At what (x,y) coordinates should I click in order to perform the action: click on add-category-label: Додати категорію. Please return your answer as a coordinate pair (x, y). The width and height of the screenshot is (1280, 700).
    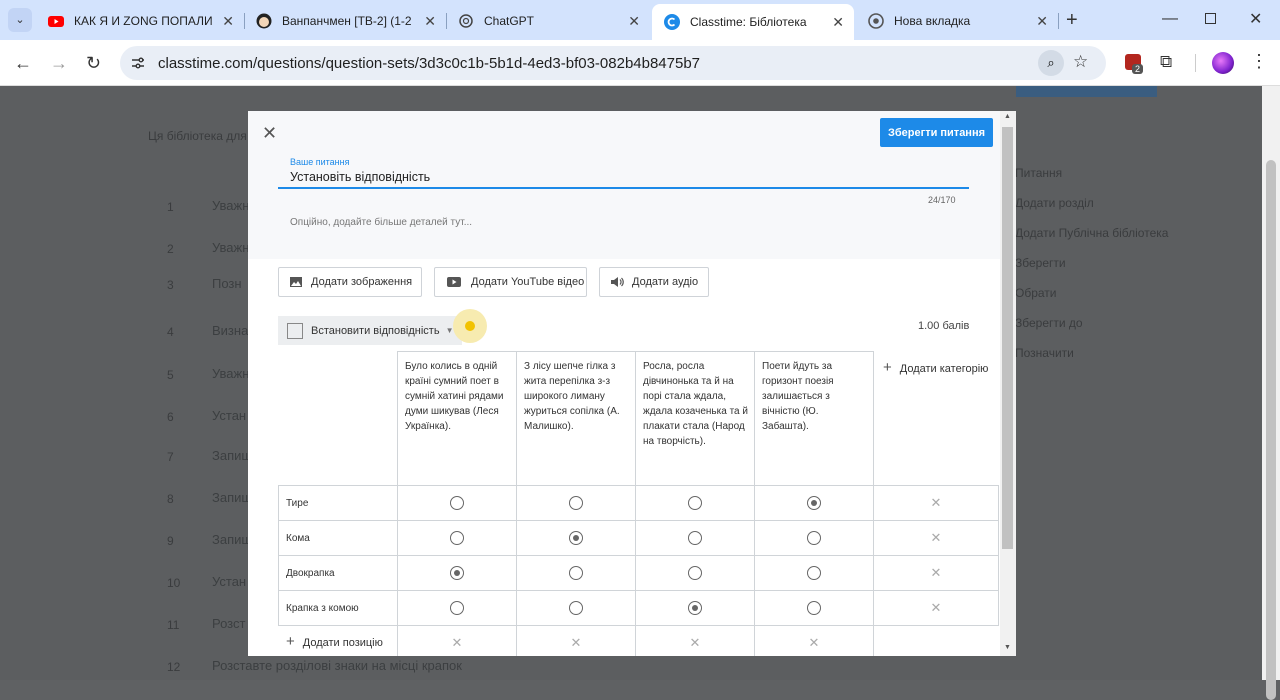
    Looking at the image, I should click on (944, 369).